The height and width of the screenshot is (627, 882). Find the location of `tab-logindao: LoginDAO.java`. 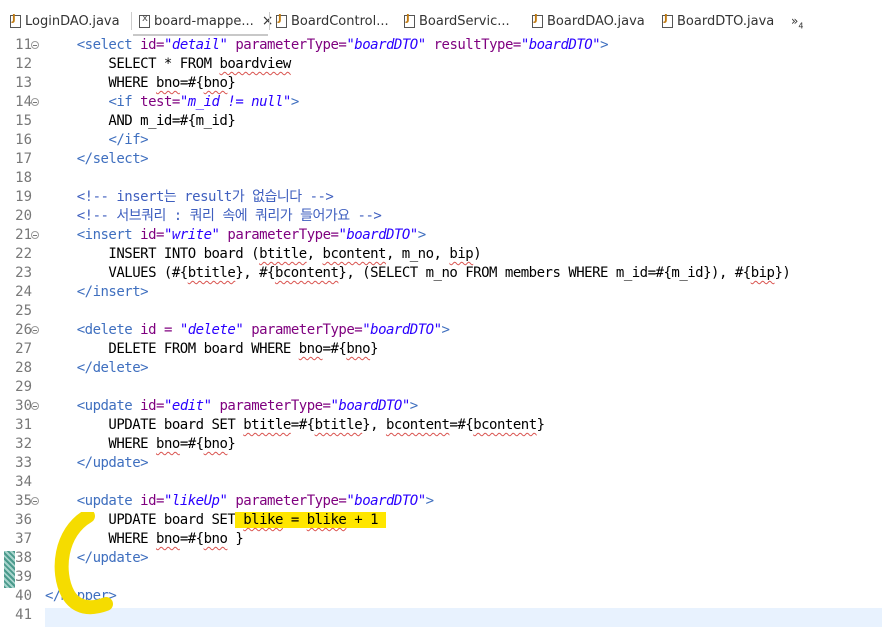

tab-logindao: LoginDAO.java is located at coordinates (65, 21).